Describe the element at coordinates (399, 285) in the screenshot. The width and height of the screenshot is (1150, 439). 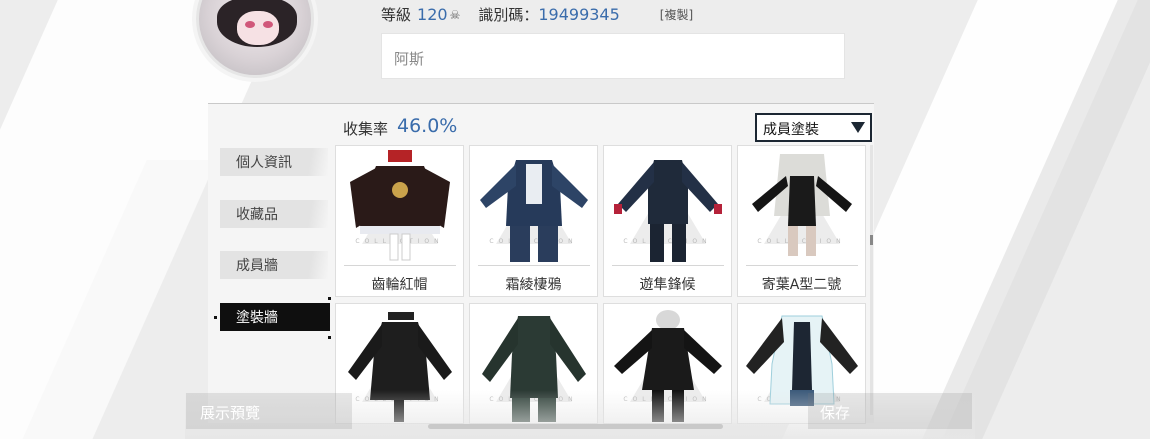
I see `skin-name: 齒輪紅帽` at that location.